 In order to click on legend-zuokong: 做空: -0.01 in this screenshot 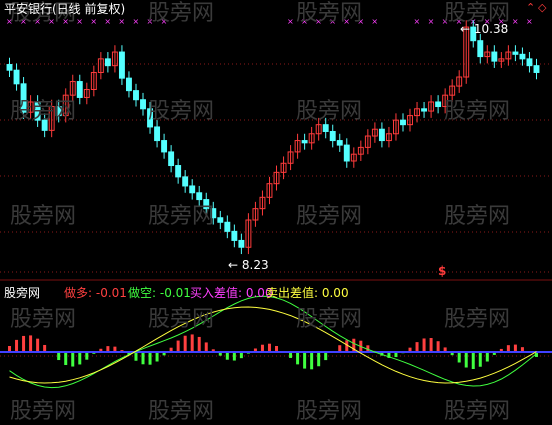, I will do `click(159, 293)`.